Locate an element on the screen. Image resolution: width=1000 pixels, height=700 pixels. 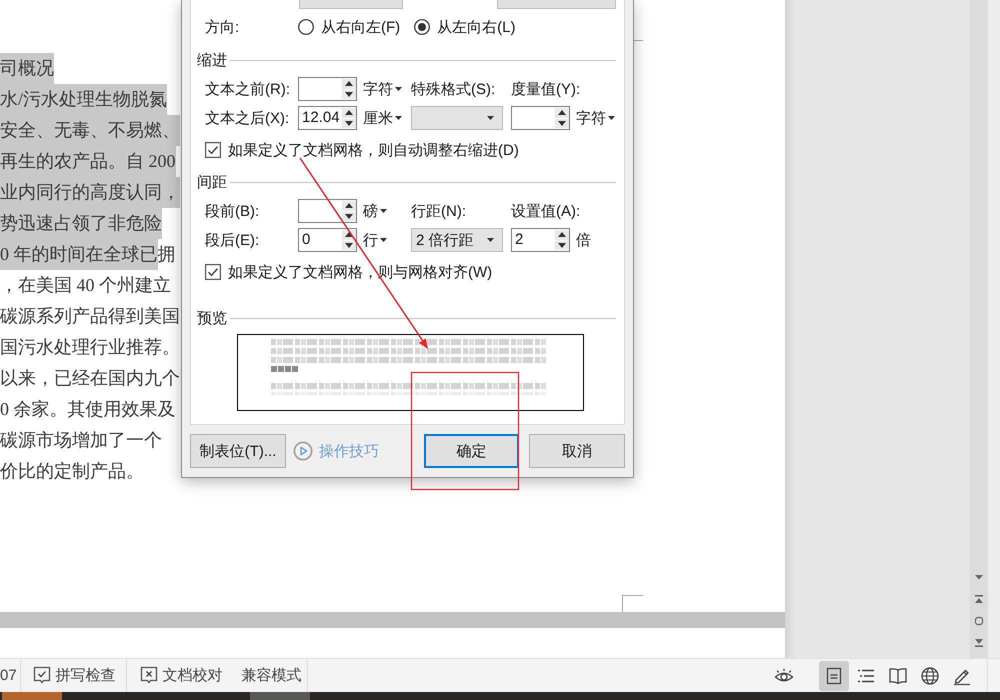
up-arrow-bar-icon is located at coordinates (979, 599).